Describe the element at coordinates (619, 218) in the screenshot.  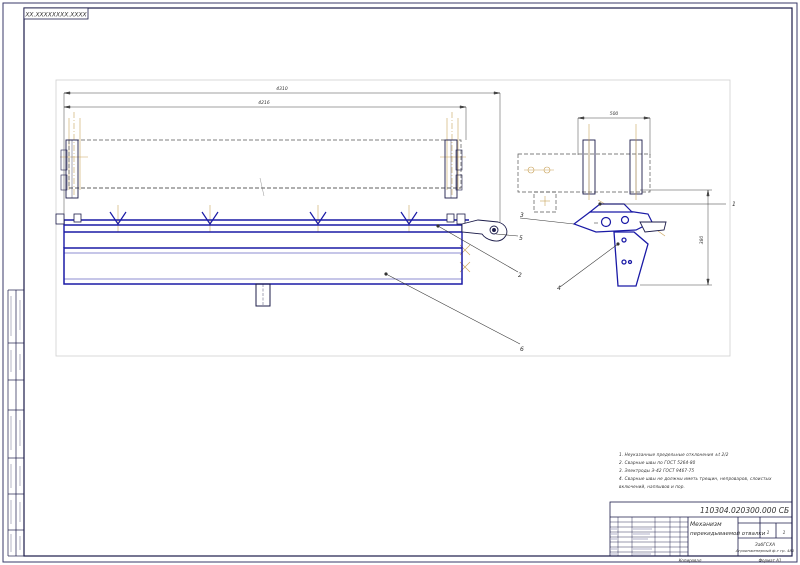
I see `side-mechanism` at that location.